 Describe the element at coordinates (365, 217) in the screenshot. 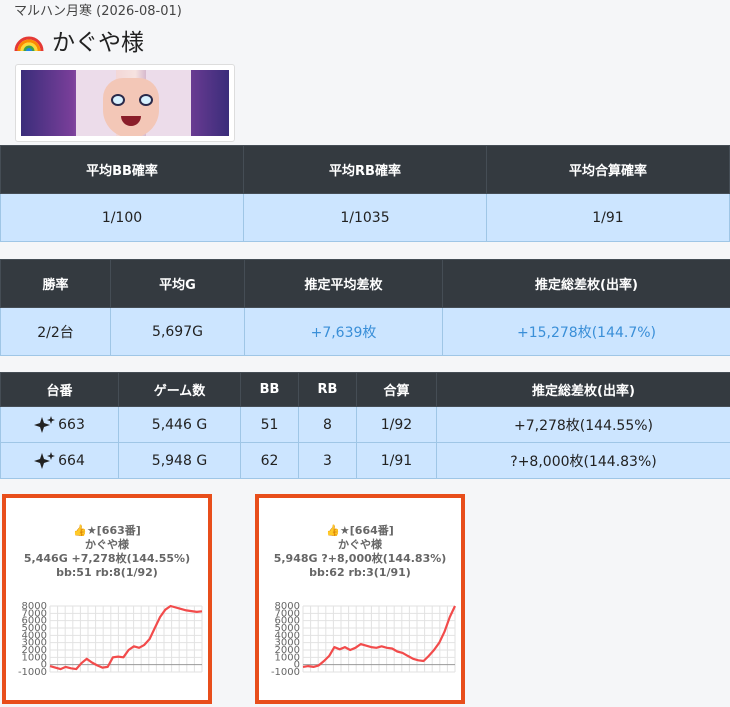

I see `value-avg-rb: 1/1035` at that location.